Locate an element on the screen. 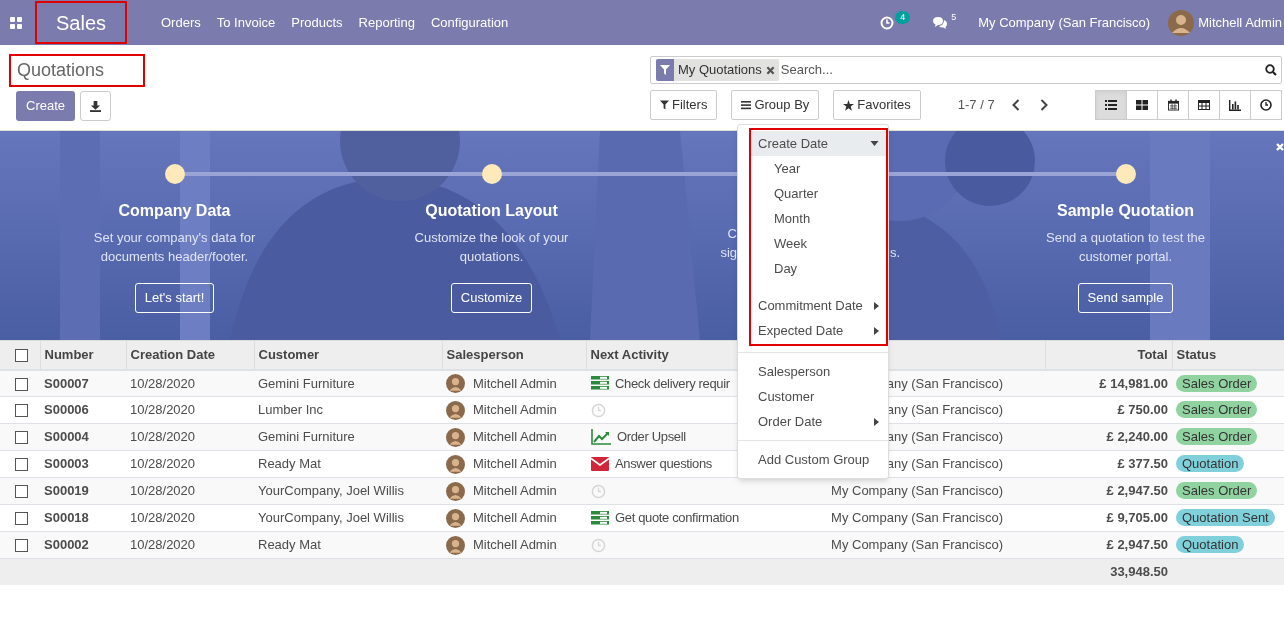  menu-item: Customer is located at coordinates (813, 396).